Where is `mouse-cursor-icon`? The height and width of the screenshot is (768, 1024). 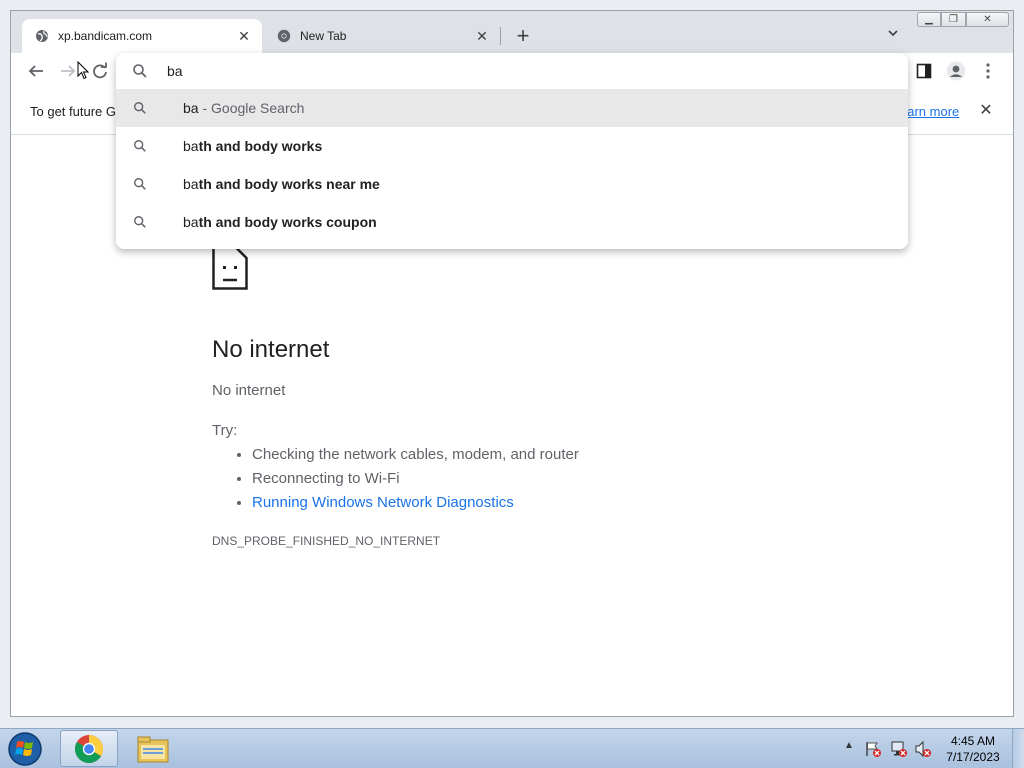 mouse-cursor-icon is located at coordinates (83, 72).